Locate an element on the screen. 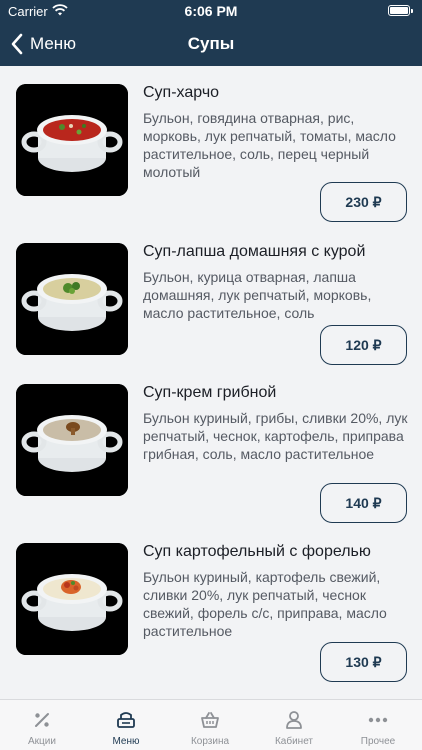 The height and width of the screenshot is (750, 422). tab-label: Меню is located at coordinates (126, 741).